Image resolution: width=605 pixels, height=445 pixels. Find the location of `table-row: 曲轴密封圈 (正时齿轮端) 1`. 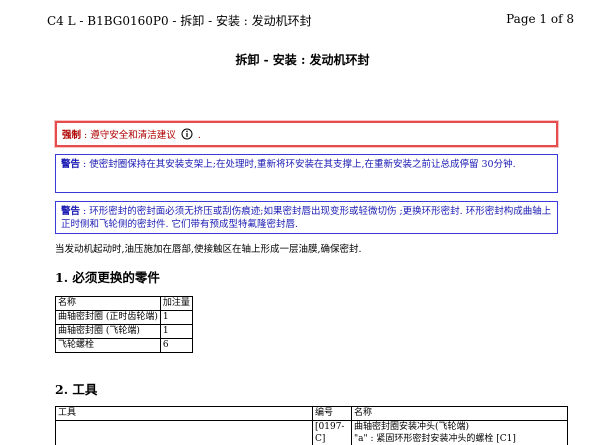

table-row: 曲轴密封圈 (正时齿轮端) 1 is located at coordinates (124, 317).